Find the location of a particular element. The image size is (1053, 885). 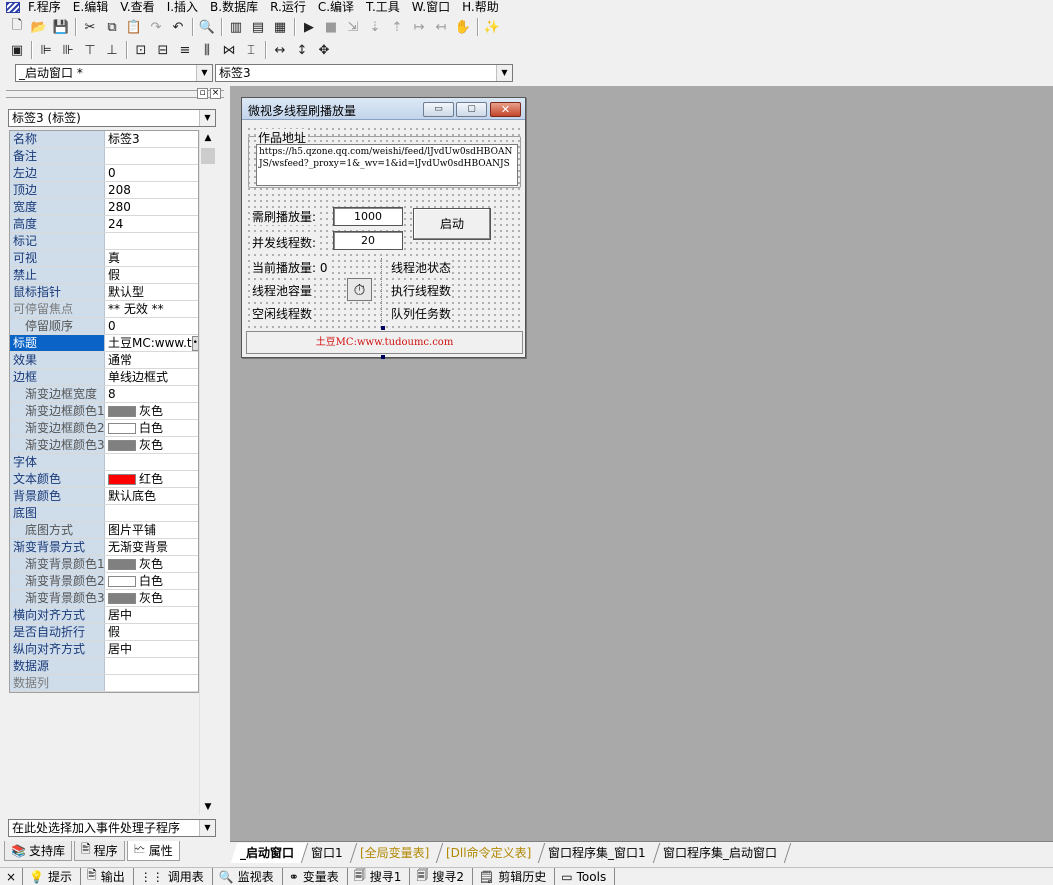

property-row: 字体 is located at coordinates (104, 462).